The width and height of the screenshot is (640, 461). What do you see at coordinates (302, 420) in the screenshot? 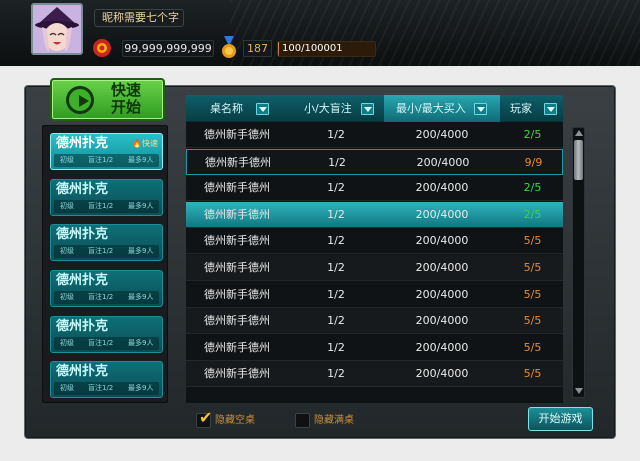
I see `hide-full-checkbox` at bounding box center [302, 420].